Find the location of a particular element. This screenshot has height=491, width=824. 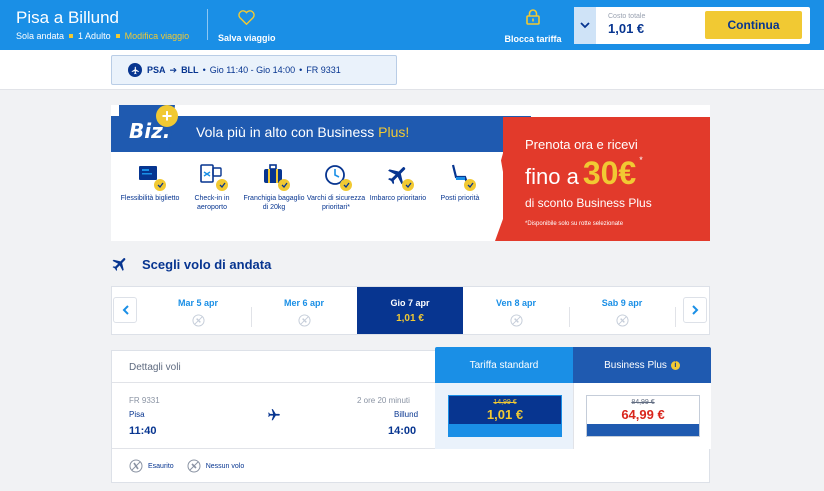

departure-city: Pisa is located at coordinates (137, 414).